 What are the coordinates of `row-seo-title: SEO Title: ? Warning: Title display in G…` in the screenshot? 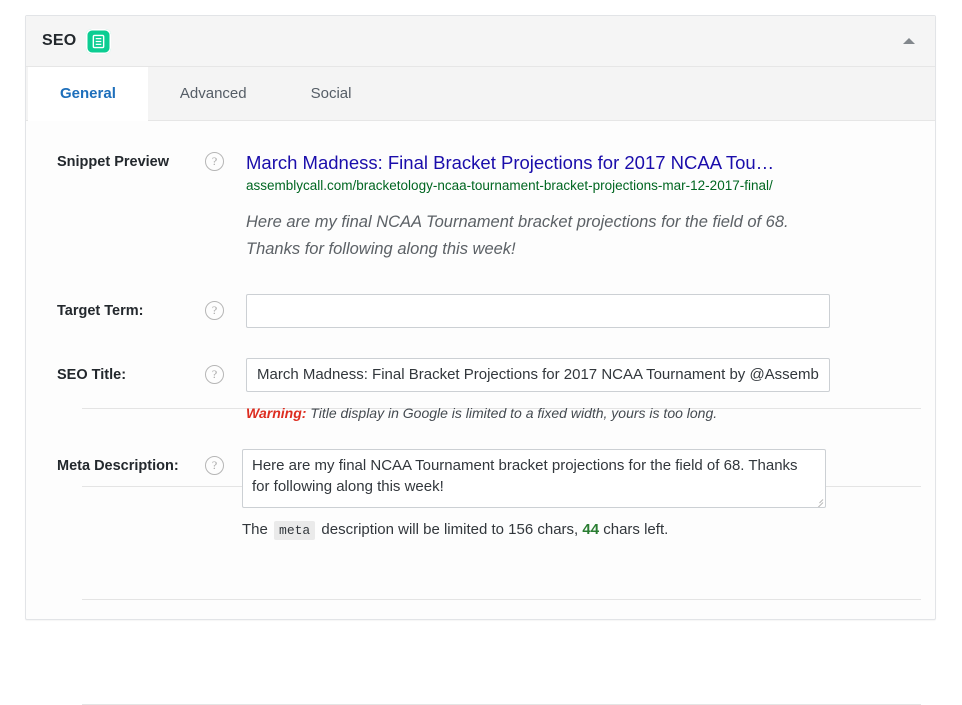 It's located at (480, 375).